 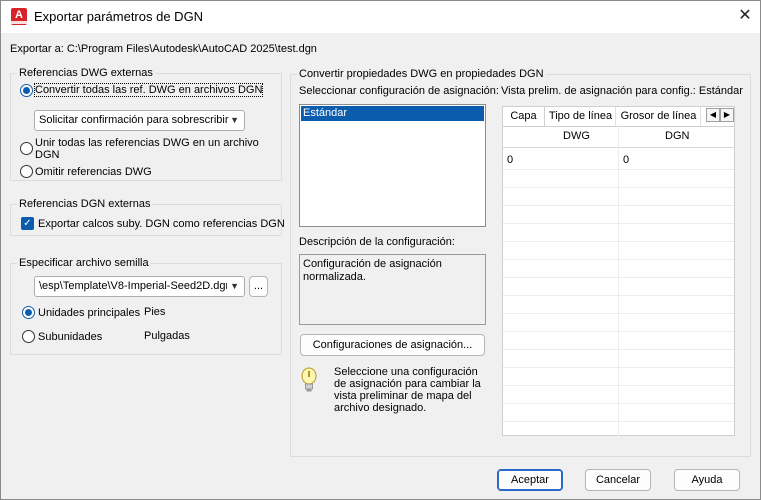 What do you see at coordinates (26, 171) in the screenshot?
I see `ignore-refs-radio` at bounding box center [26, 171].